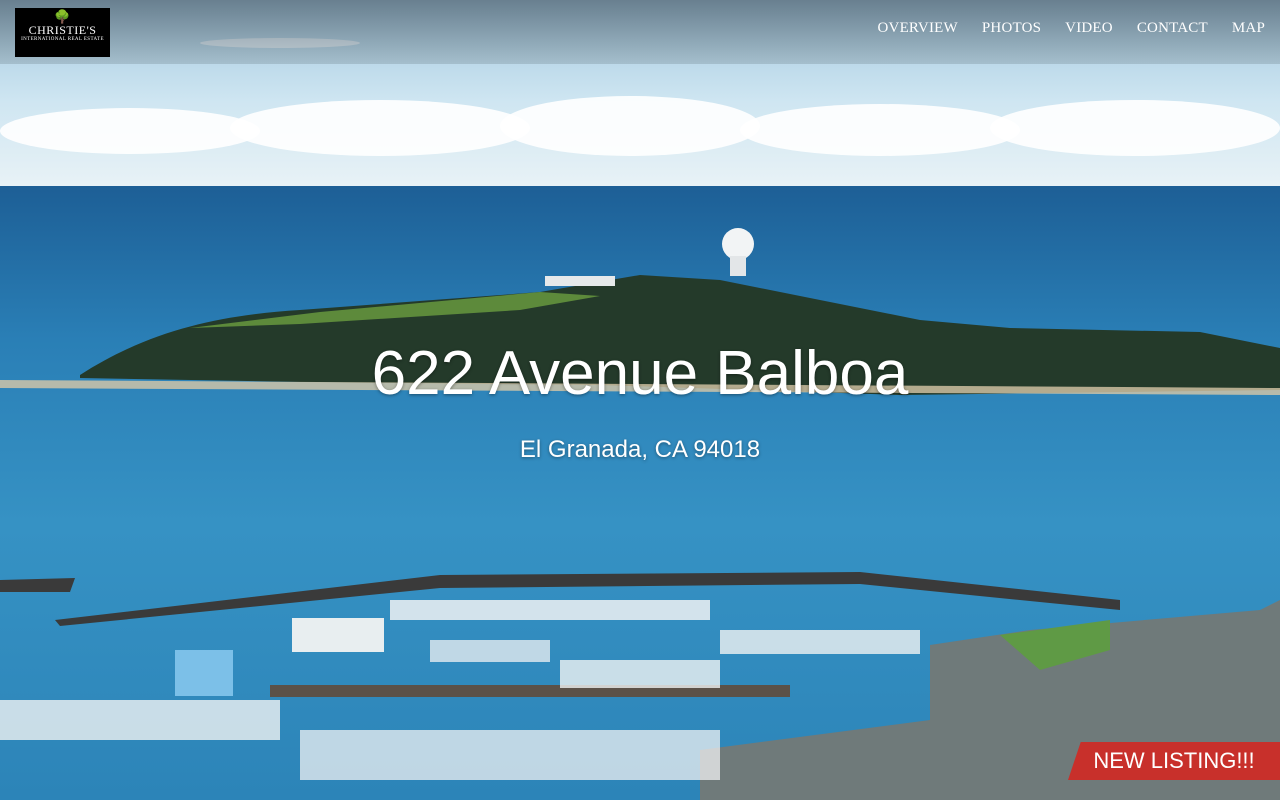  What do you see at coordinates (640, 373) in the screenshot?
I see `property-address-title: 622 Avenue Balboa` at bounding box center [640, 373].